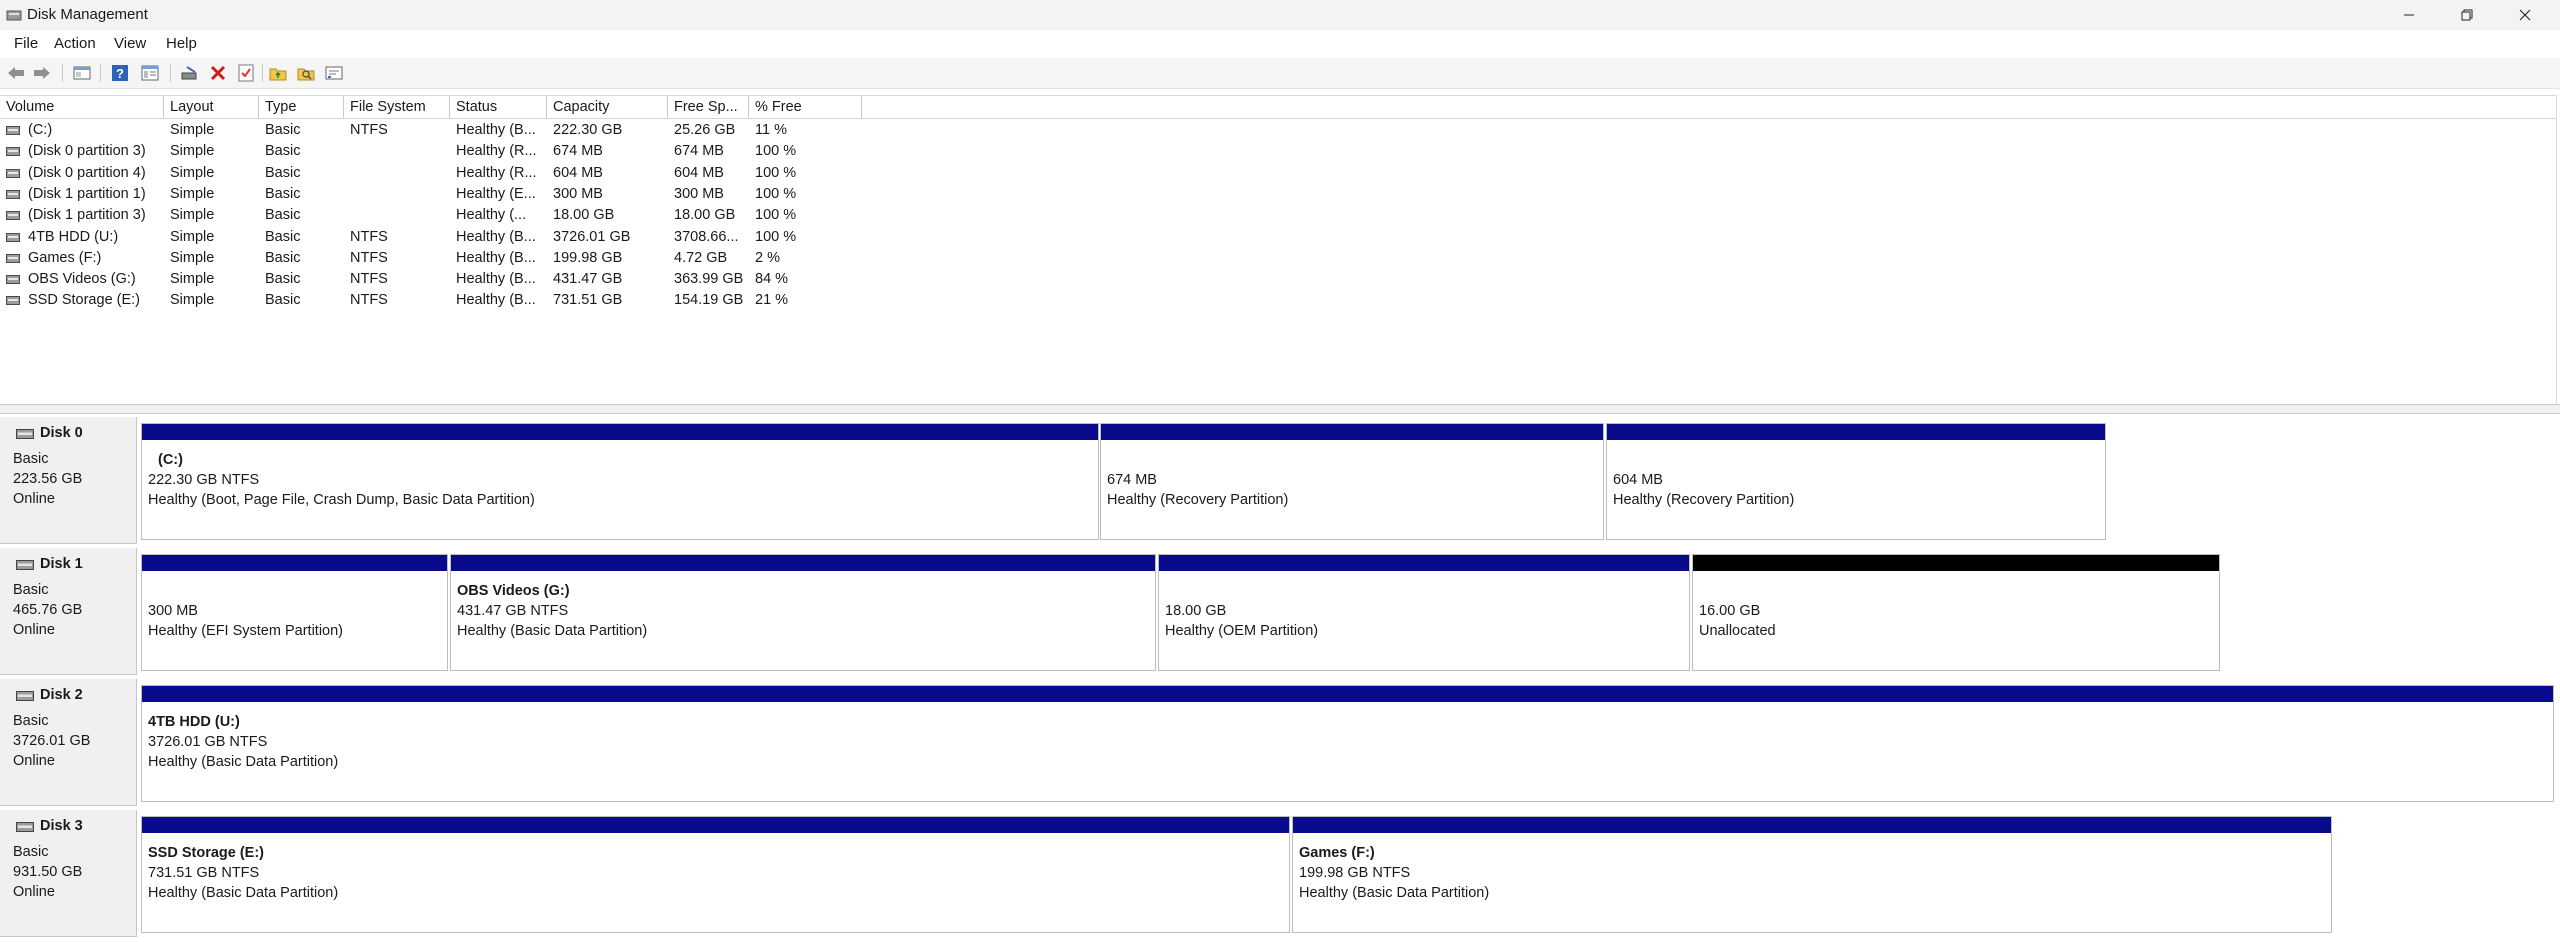 This screenshot has width=2560, height=942. I want to click on column-header-capacity: Capacity, so click(607, 107).